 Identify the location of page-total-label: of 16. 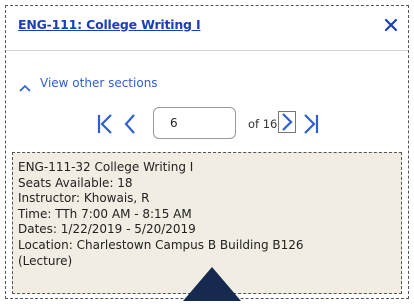
(263, 124).